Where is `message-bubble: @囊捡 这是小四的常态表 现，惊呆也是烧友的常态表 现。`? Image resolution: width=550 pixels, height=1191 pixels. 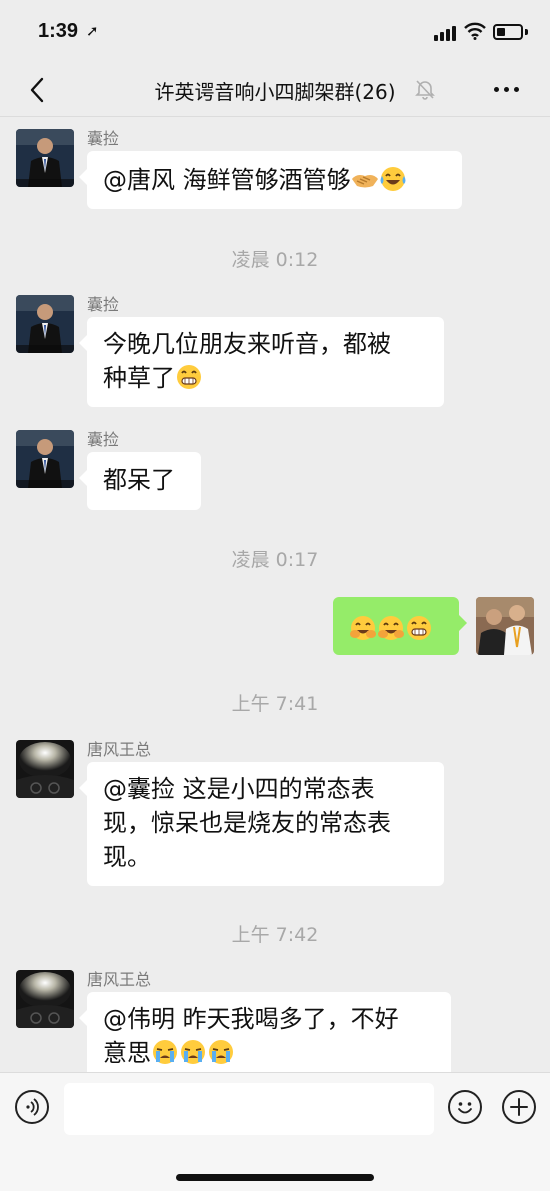 message-bubble: @囊捡 这是小四的常态表 现，惊呆也是烧友的常态表 现。 is located at coordinates (261, 824).